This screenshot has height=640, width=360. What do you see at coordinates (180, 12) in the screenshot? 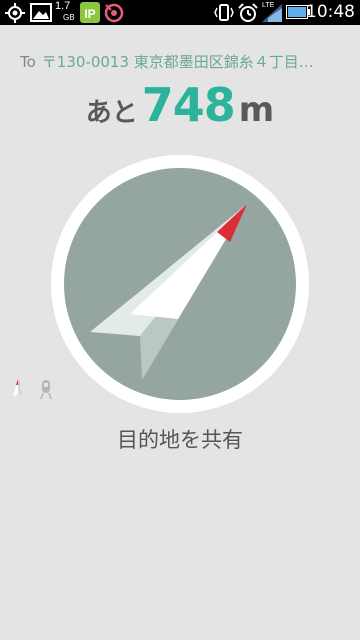
I see `status-bar: 1.7 GB IP LTE 10:48` at bounding box center [180, 12].